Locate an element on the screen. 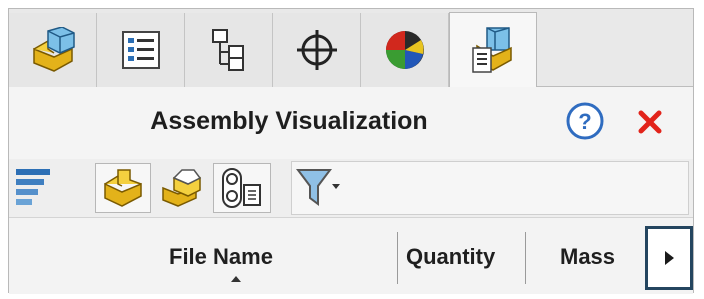 The width and height of the screenshot is (704, 299). tab-assembly-visualization is located at coordinates (493, 49).